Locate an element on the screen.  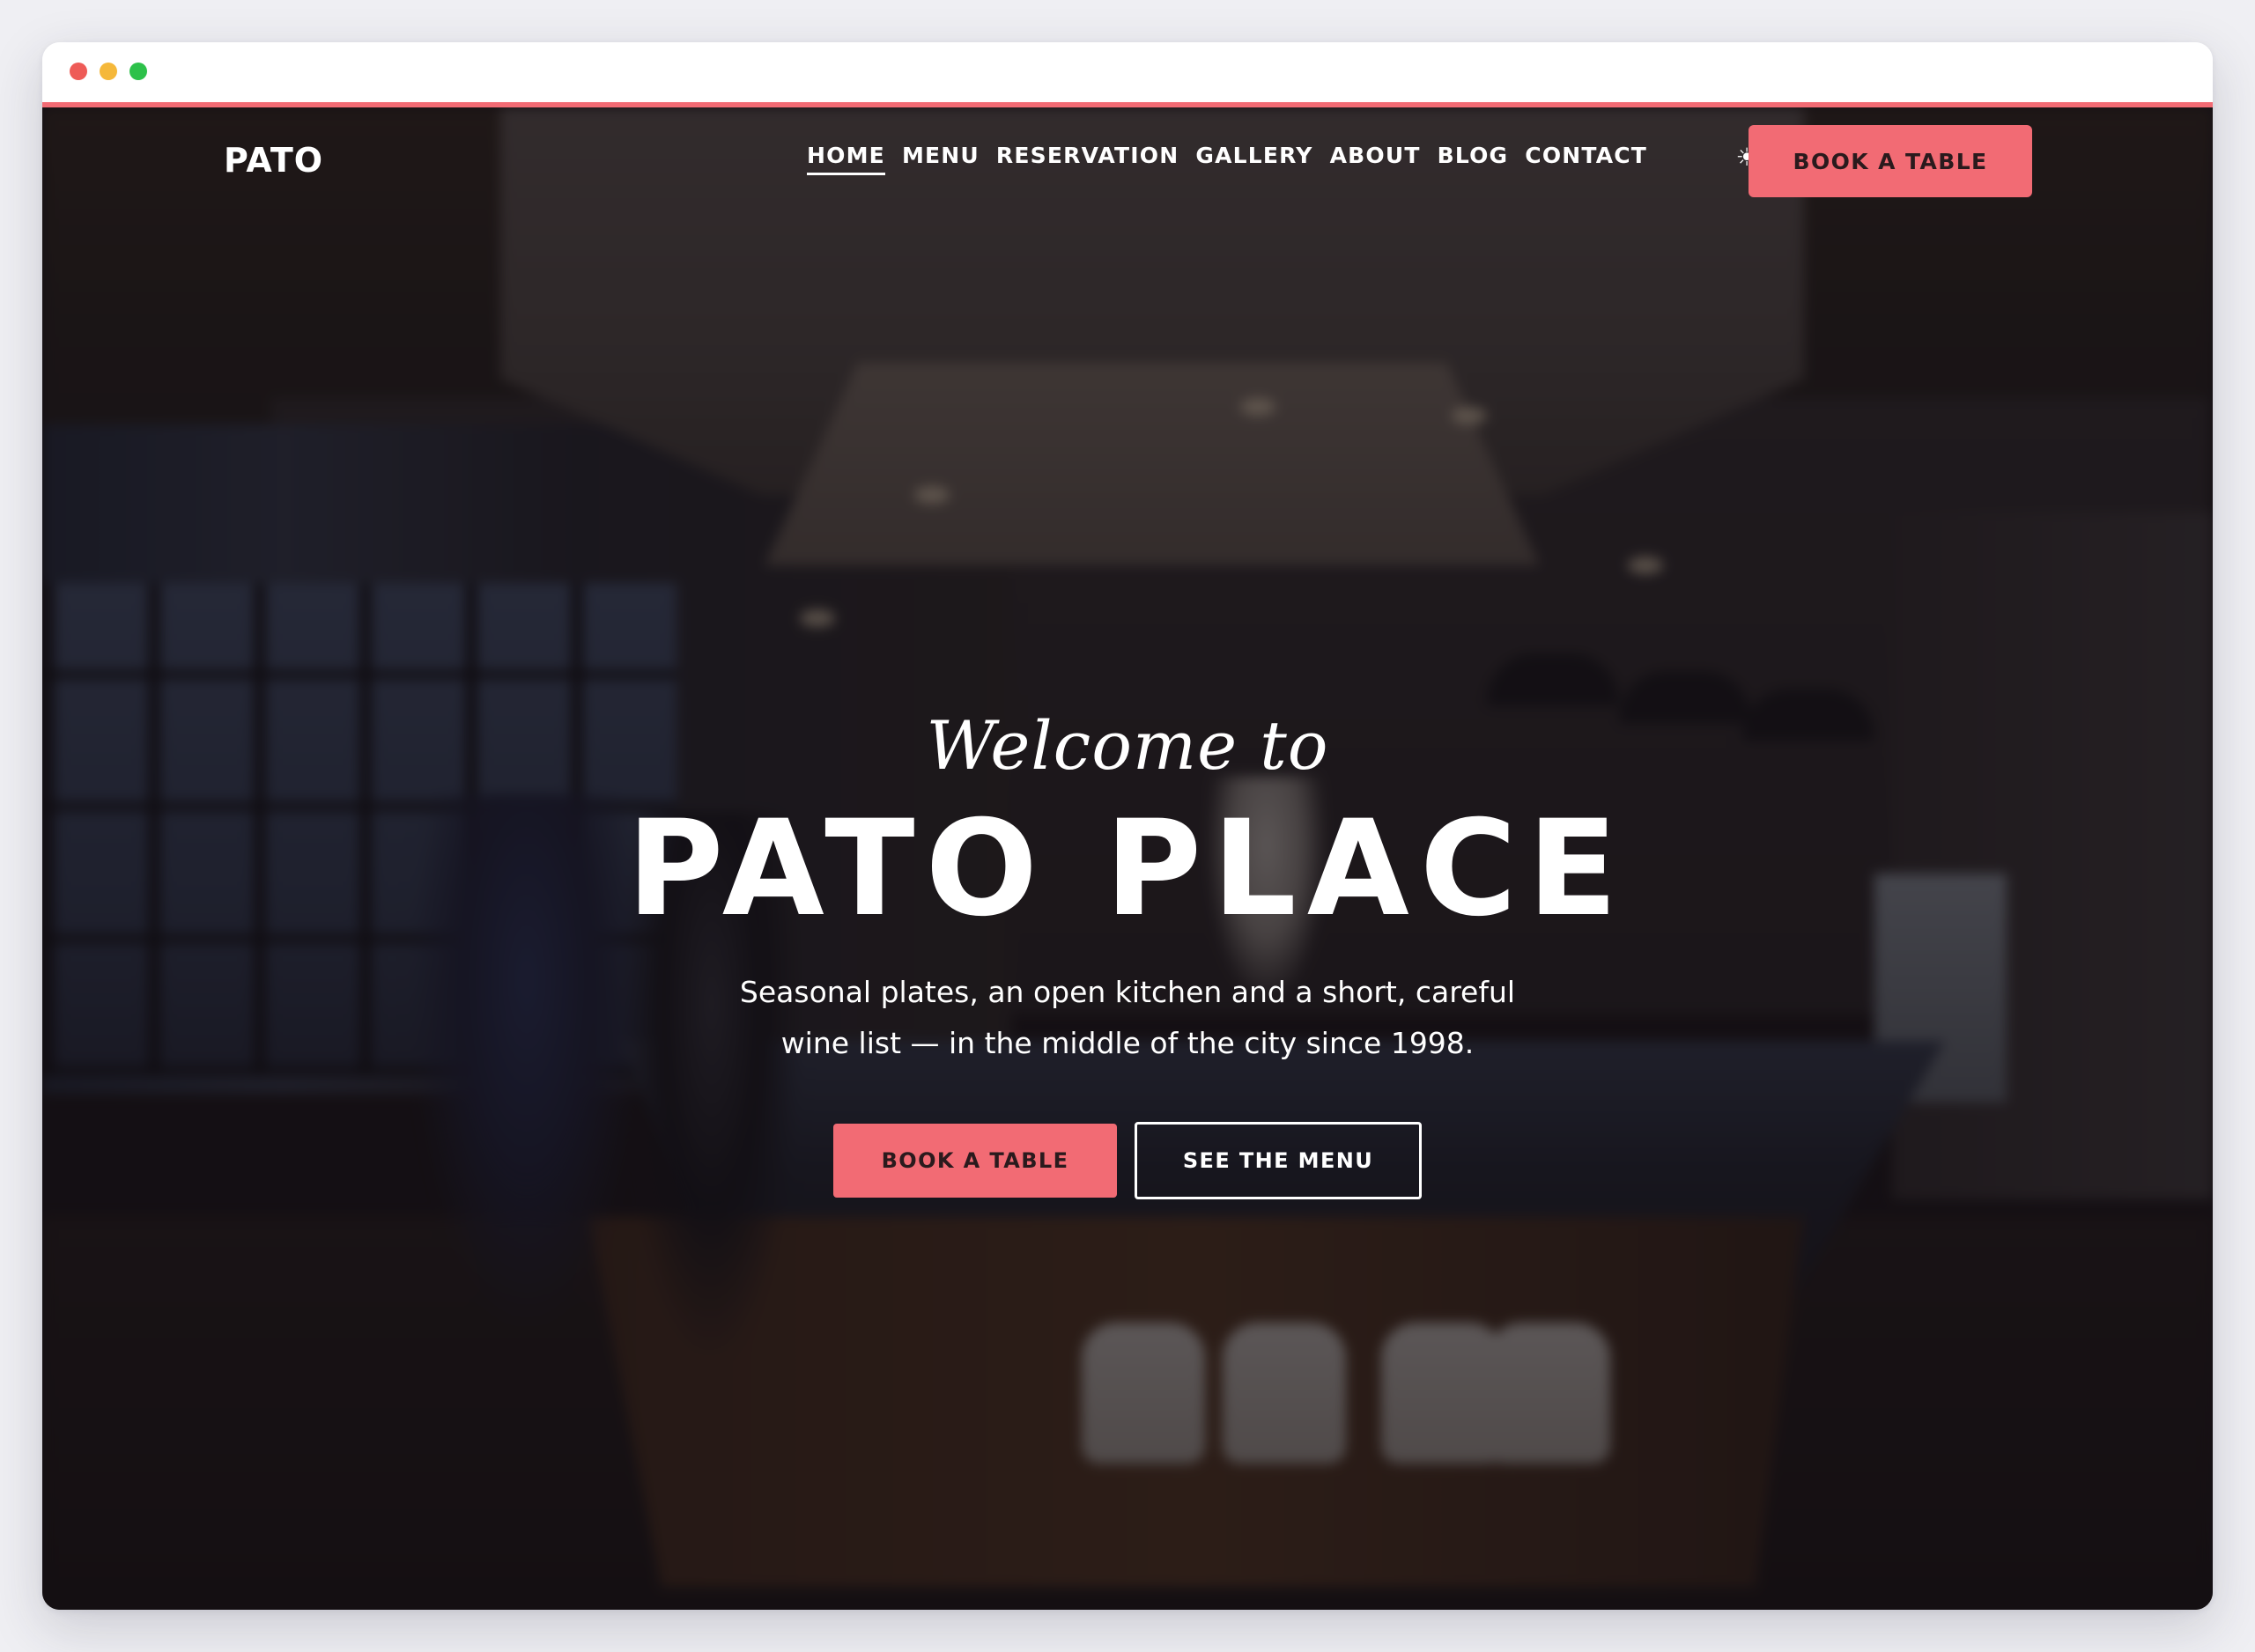
nav-item-gallery: GALLERY is located at coordinates (1253, 159).